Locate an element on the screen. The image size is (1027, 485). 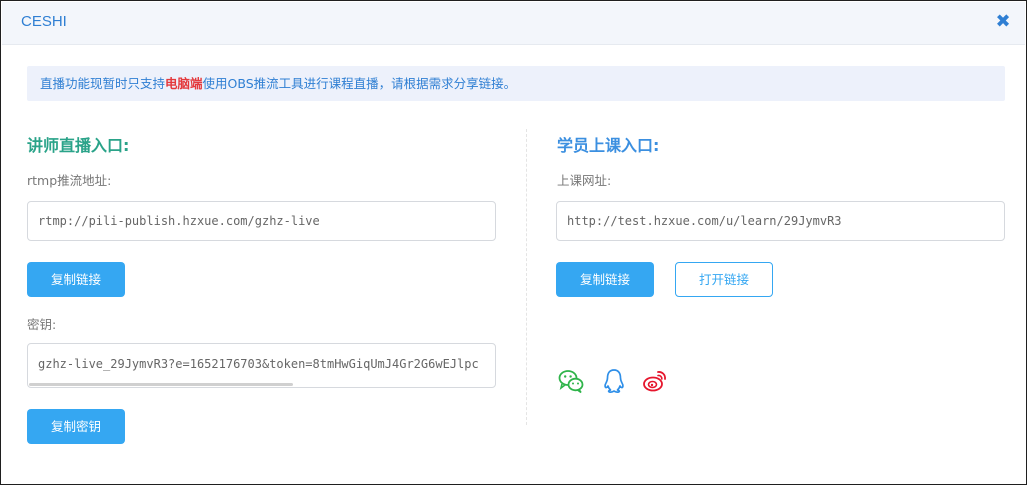
open-link-button: 打开链接 is located at coordinates (724, 279).